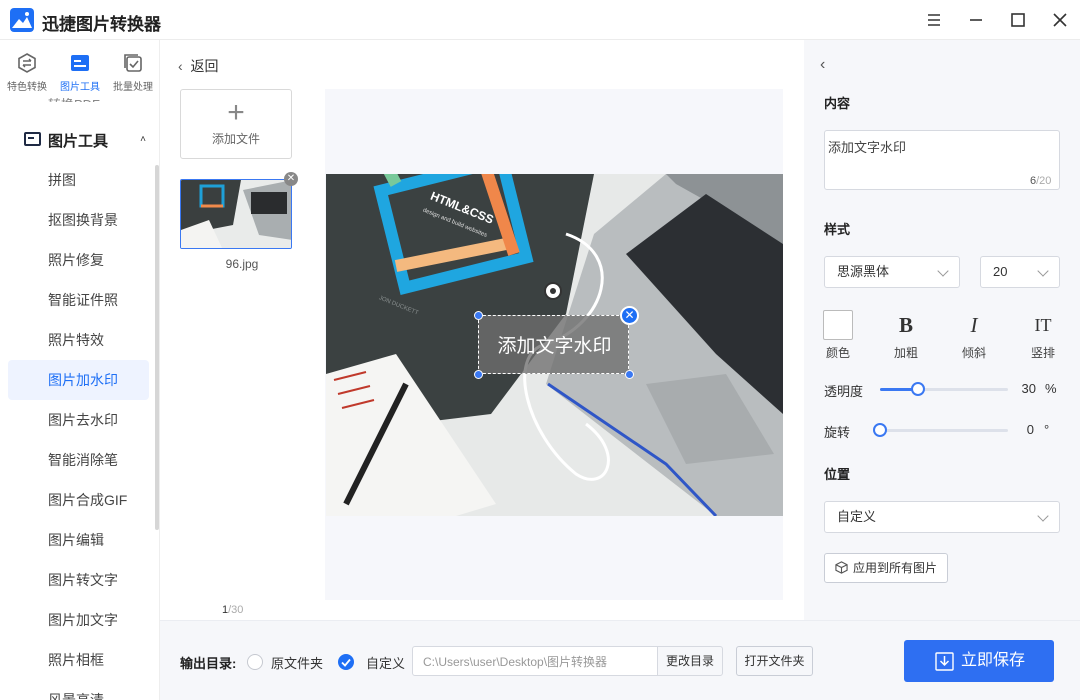 Image resolution: width=1080 pixels, height=700 pixels. Describe the element at coordinates (133, 87) in the screenshot. I see `nav-label: 批量处理` at that location.